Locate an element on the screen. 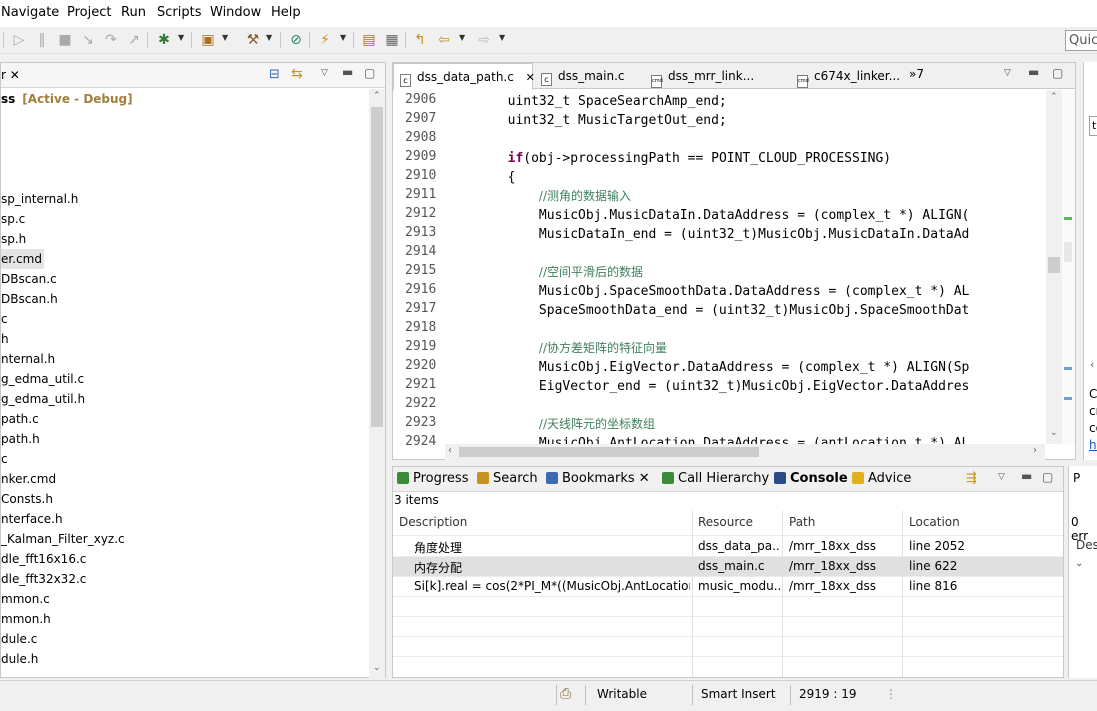  tree-item: ss [Active - Debug] is located at coordinates (67, 99).